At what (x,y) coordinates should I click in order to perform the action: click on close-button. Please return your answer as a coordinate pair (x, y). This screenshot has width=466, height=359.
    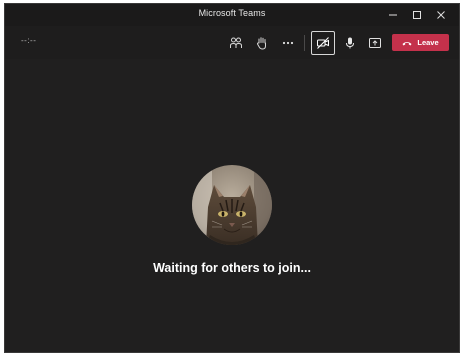
    Looking at the image, I should click on (441, 15).